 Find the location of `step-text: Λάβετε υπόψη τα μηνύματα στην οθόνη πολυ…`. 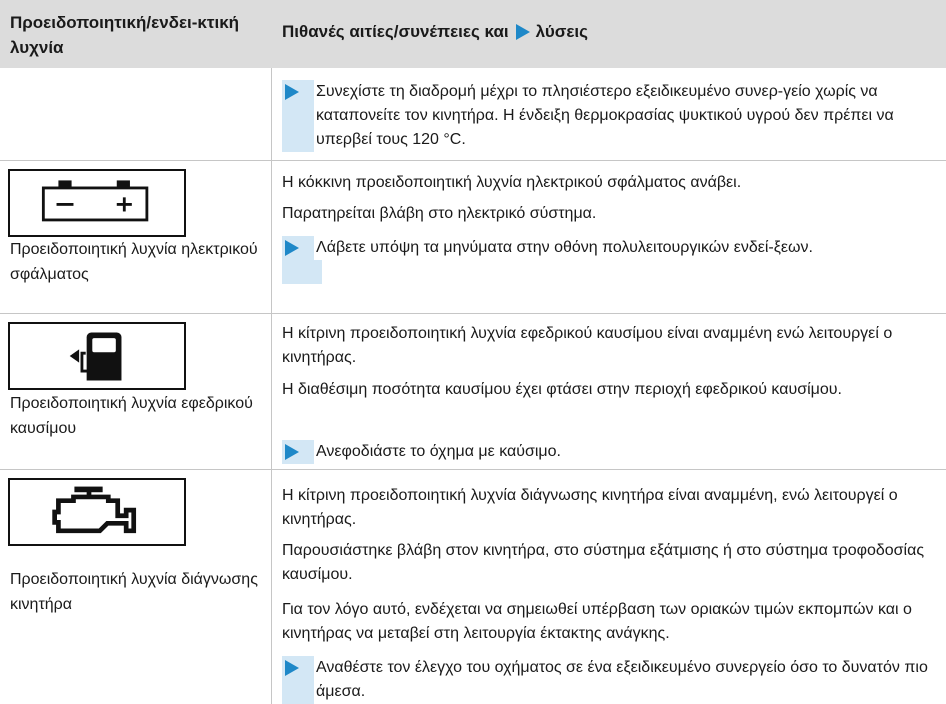

step-text: Λάβετε υπόψη τα μηνύματα στην οθόνη πολυ… is located at coordinates (622, 248).